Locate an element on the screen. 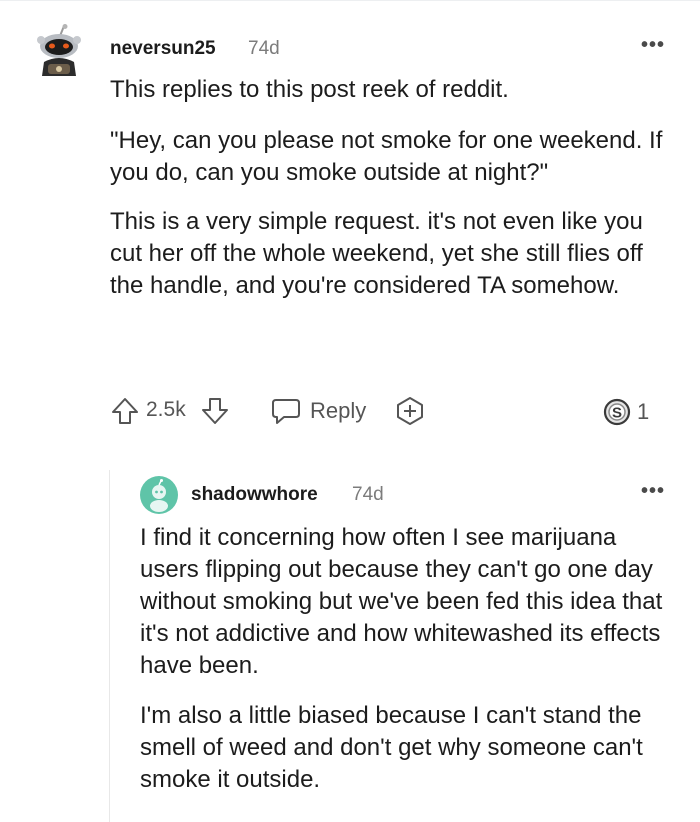  reply-age: 74d is located at coordinates (368, 495).